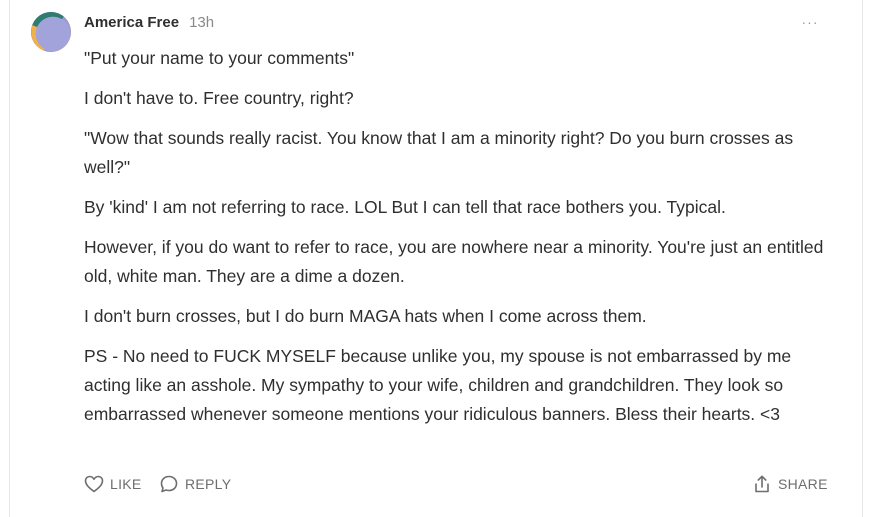 This screenshot has height=517, width=872. I want to click on more-options-button: ···, so click(810, 22).